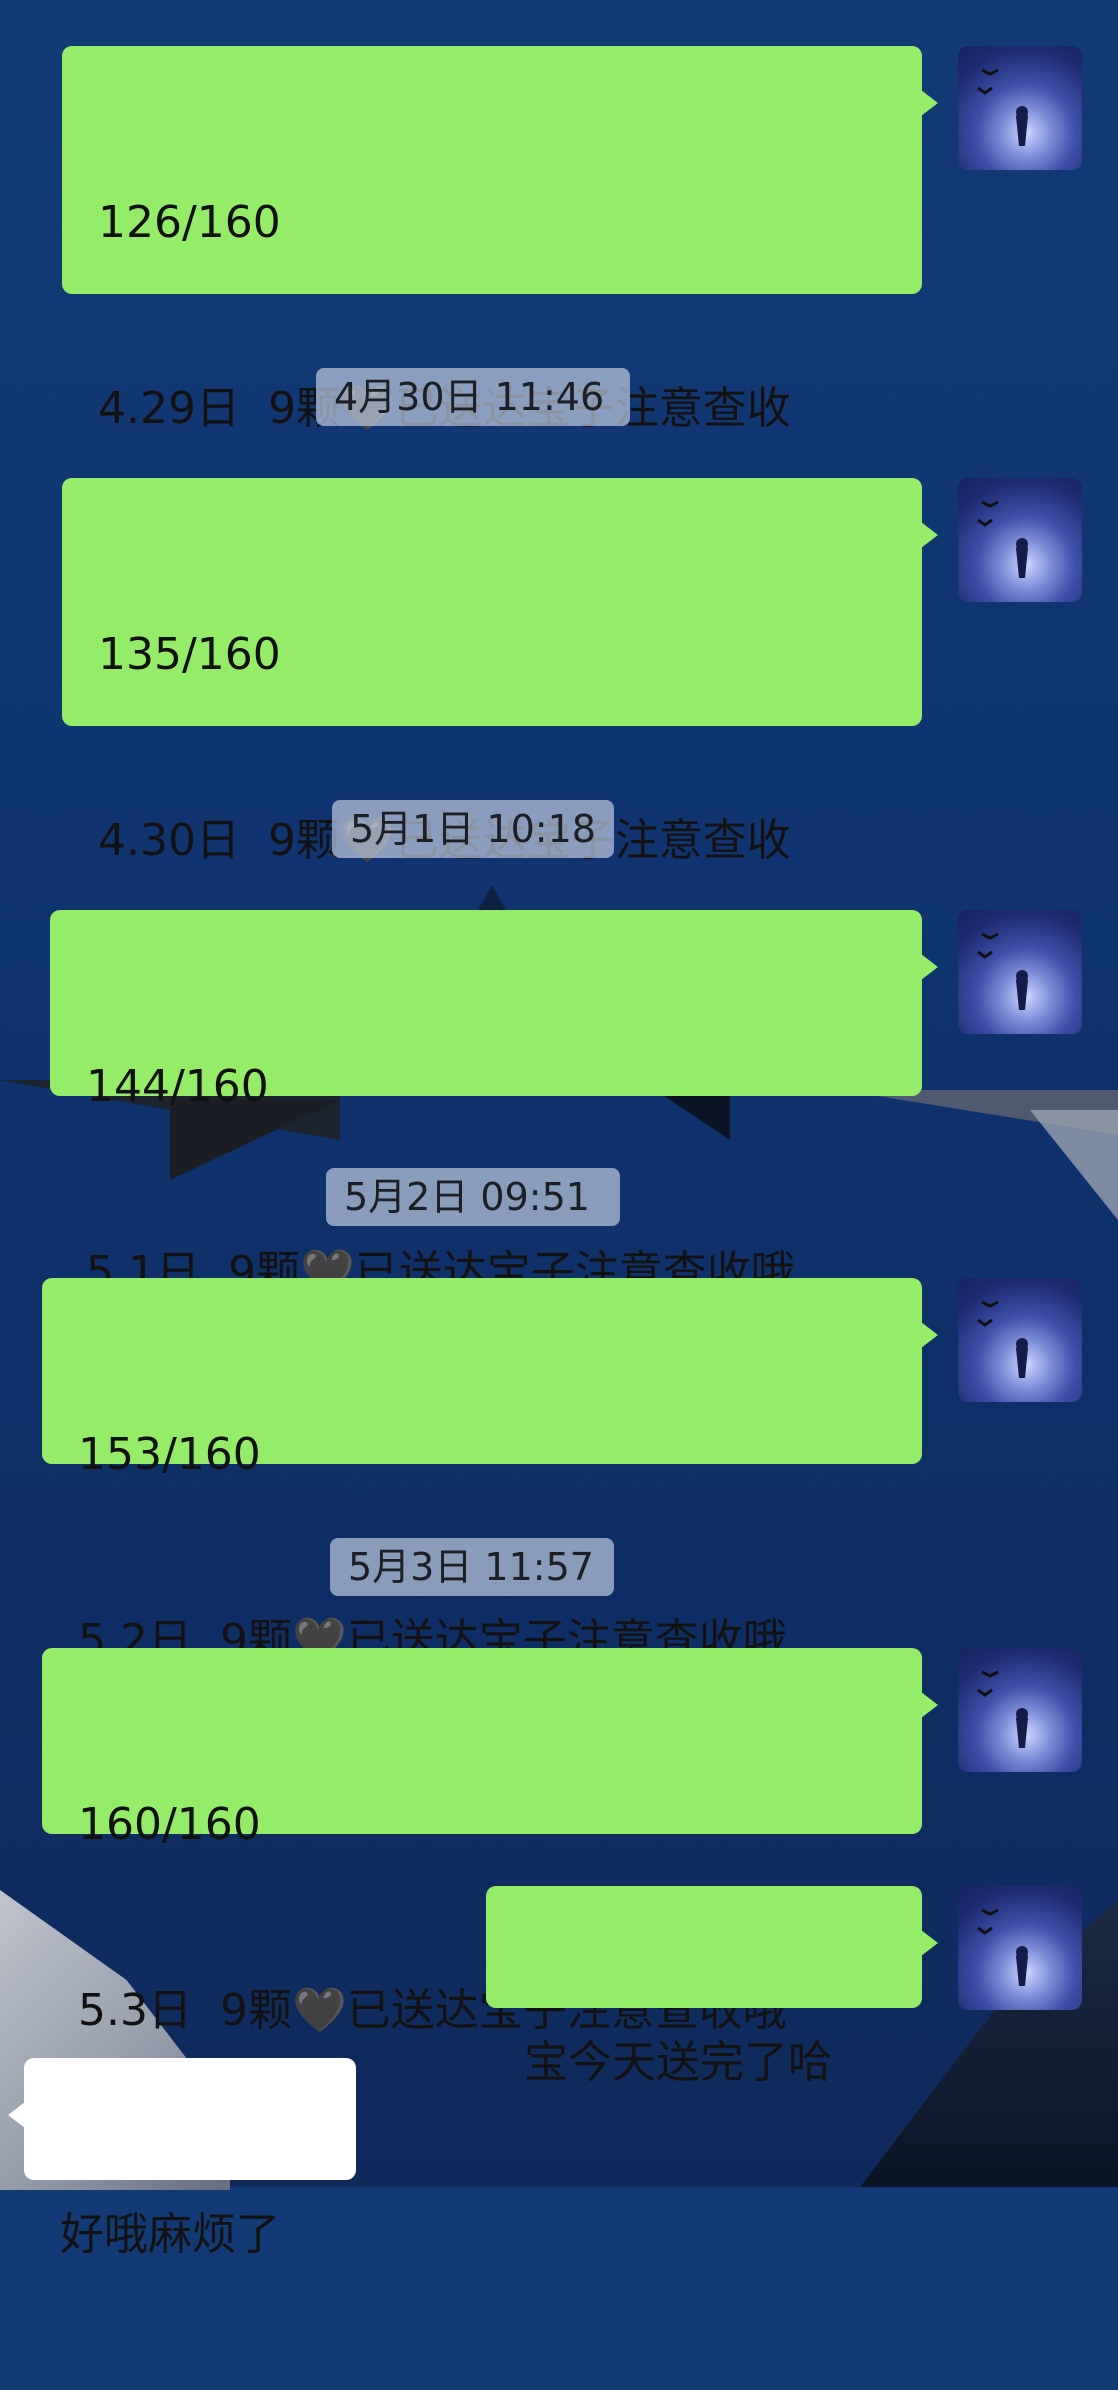  What do you see at coordinates (494, 1104) in the screenshot?
I see `sent-message-bubble: 144/160 5.1日 9颗🖤已送达宝子注意查收哦` at bounding box center [494, 1104].